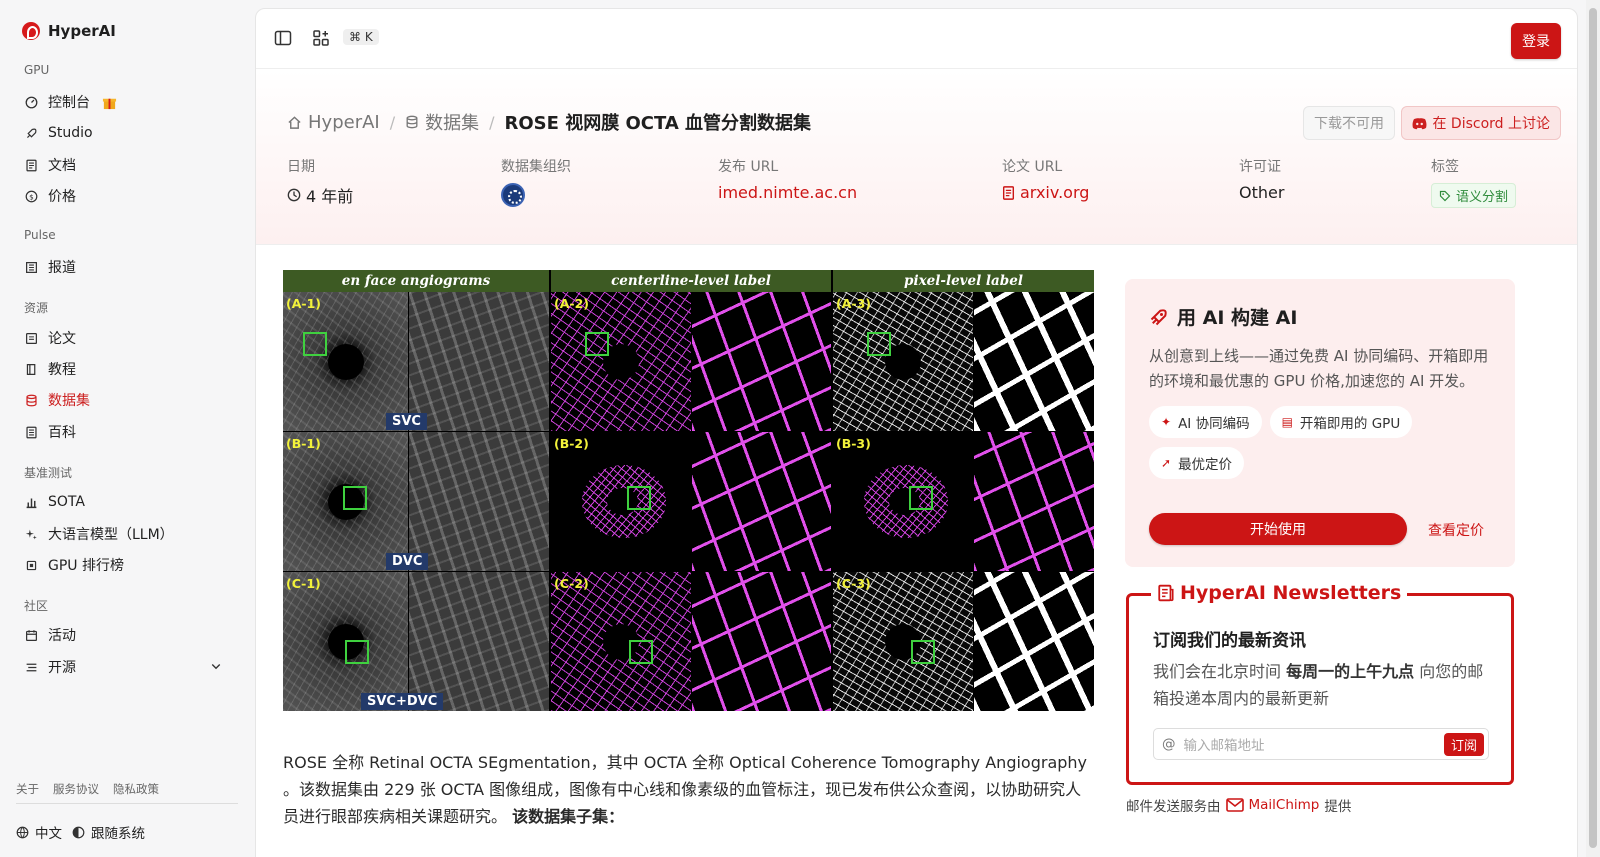 The width and height of the screenshot is (1600, 857). Describe the element at coordinates (345, 361) in the screenshot. I see `figure-cell-a1: (A-1)` at that location.